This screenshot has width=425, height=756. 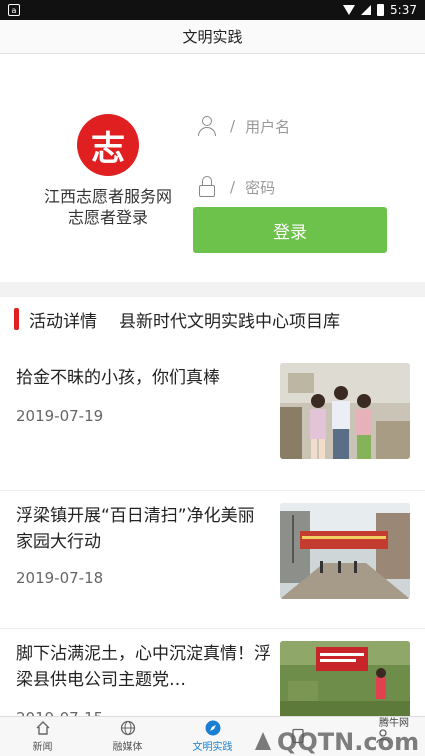 I want to click on org-block: 志 江西志愿者服务网 志愿者登录, so click(x=108, y=171).